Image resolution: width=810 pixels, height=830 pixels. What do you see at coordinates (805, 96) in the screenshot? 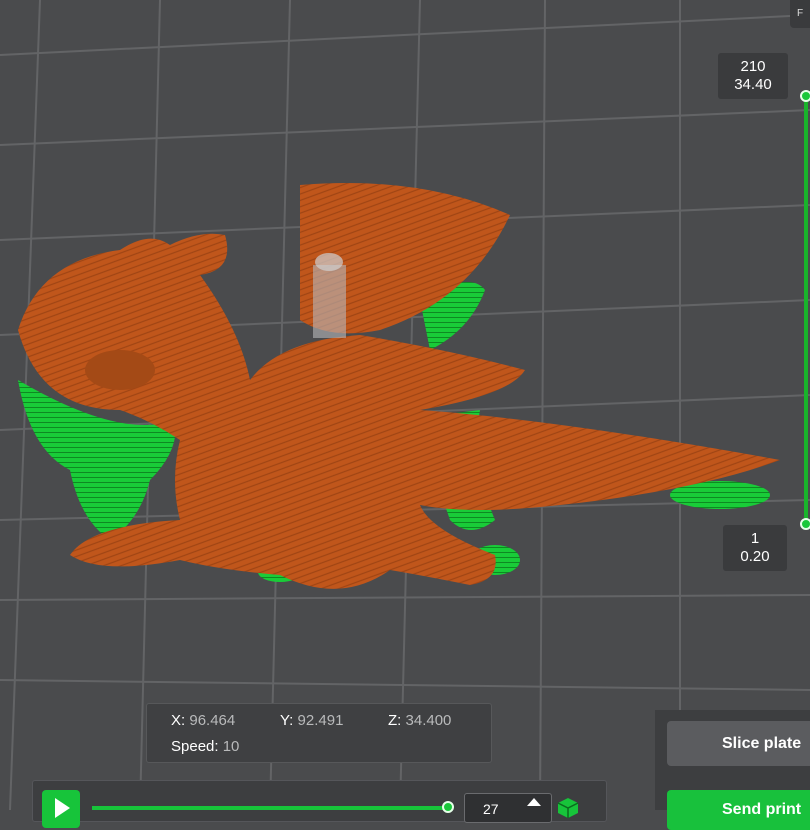
I see `top-layer-handle` at bounding box center [805, 96].